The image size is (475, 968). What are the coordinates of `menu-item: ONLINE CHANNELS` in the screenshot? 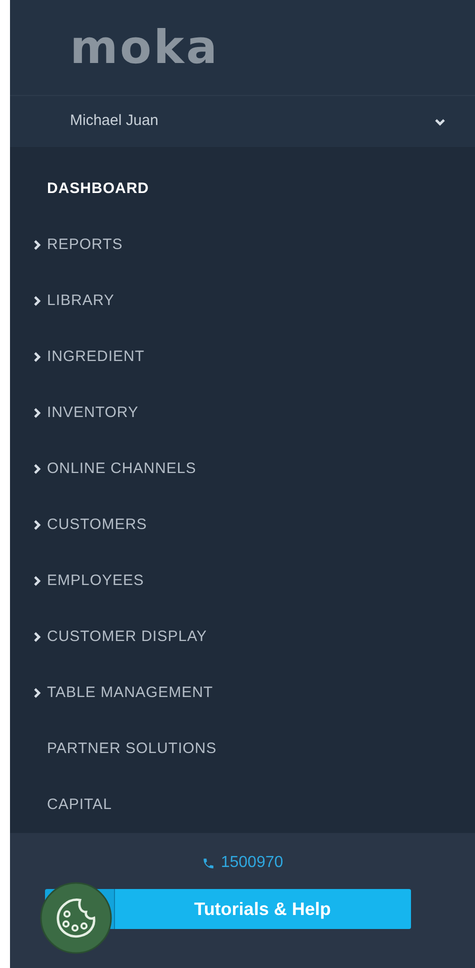 It's located at (242, 469).